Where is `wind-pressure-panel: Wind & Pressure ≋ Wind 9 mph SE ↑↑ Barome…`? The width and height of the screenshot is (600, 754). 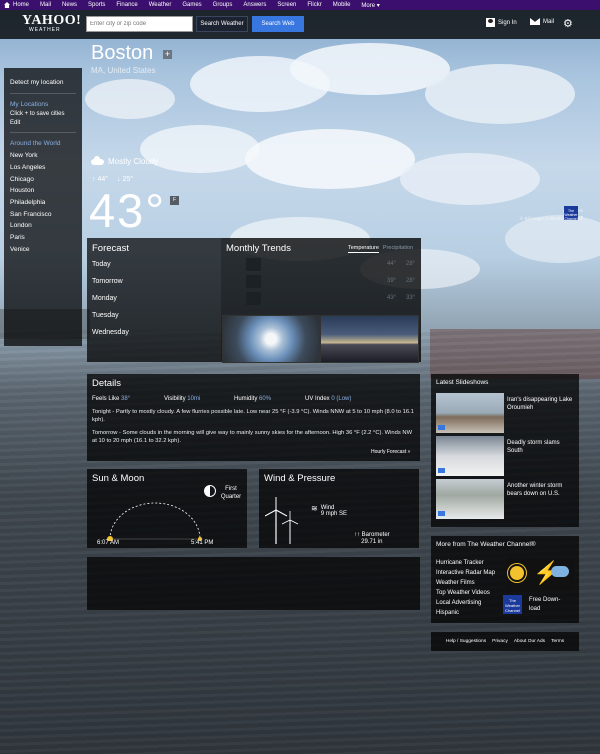
wind-pressure-panel: Wind & Pressure ≋ Wind 9 mph SE ↑↑ Barome… is located at coordinates (339, 508).